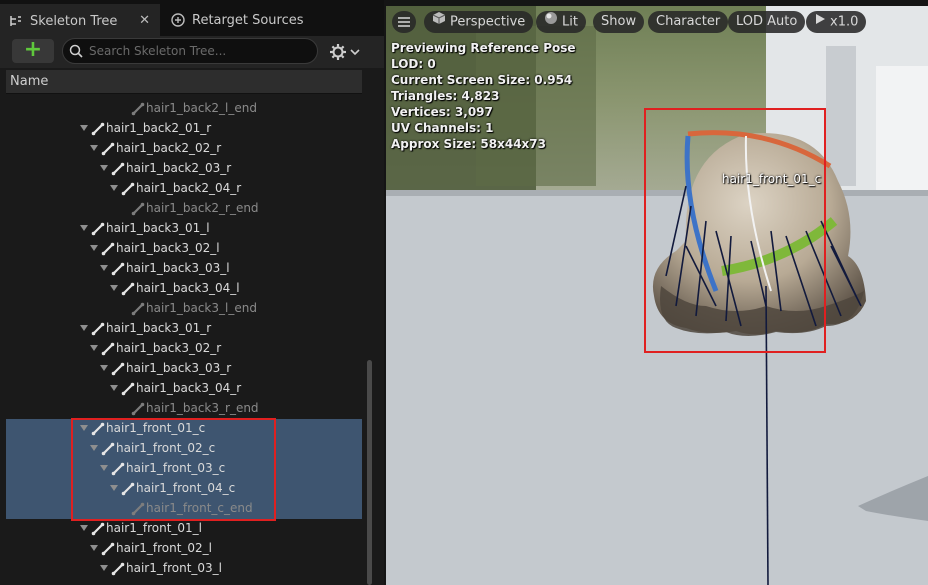 The image size is (928, 585). I want to click on tree-row: hair1_back3_01_r, so click(184, 329).